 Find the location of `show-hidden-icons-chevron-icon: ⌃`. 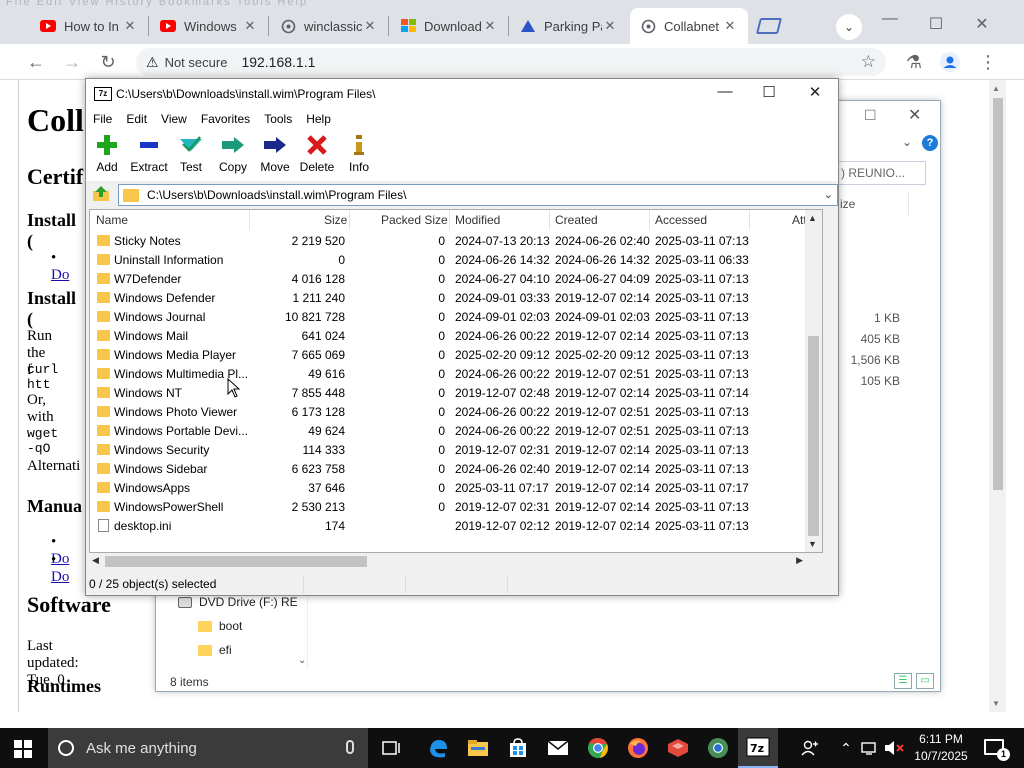

show-hidden-icons-chevron-icon: ⌃ is located at coordinates (846, 748).